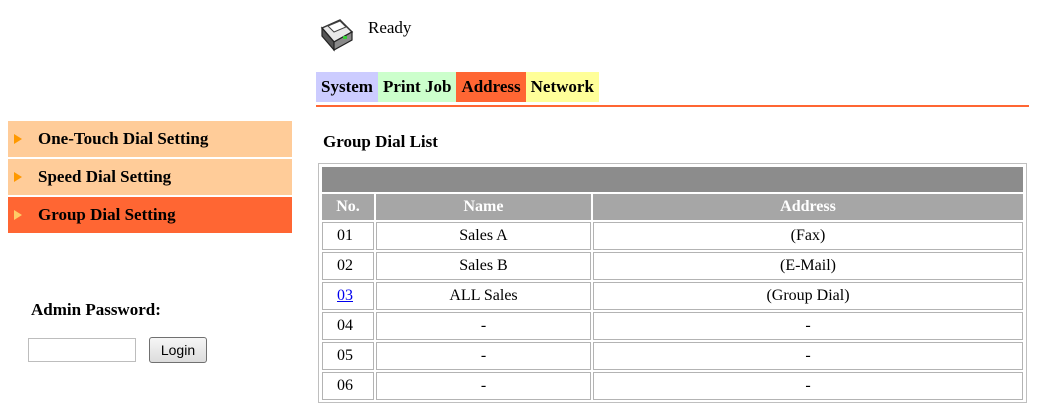  Describe the element at coordinates (348, 207) in the screenshot. I see `column-header-no: No.` at that location.